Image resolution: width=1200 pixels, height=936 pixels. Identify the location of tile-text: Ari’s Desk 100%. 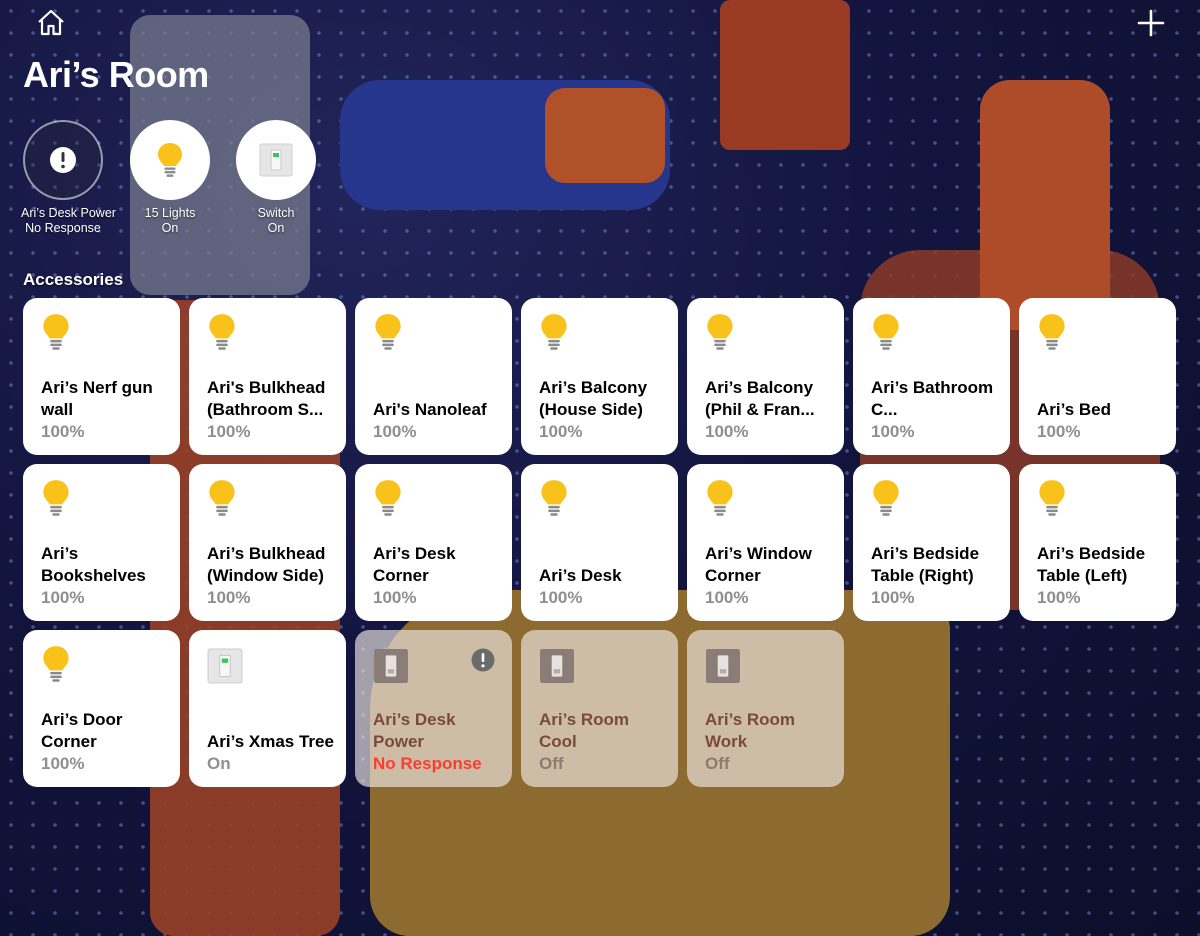
(603, 586).